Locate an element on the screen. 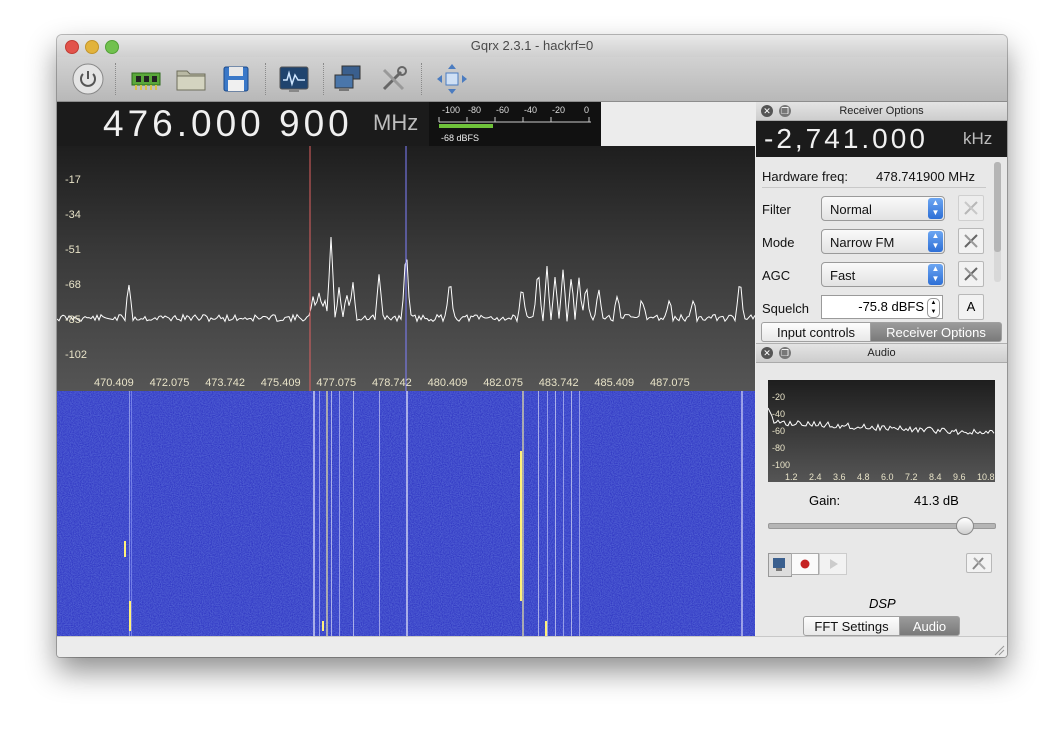 Image resolution: width=1064 pixels, height=736 pixels. gain-slider-handle is located at coordinates (965, 526).